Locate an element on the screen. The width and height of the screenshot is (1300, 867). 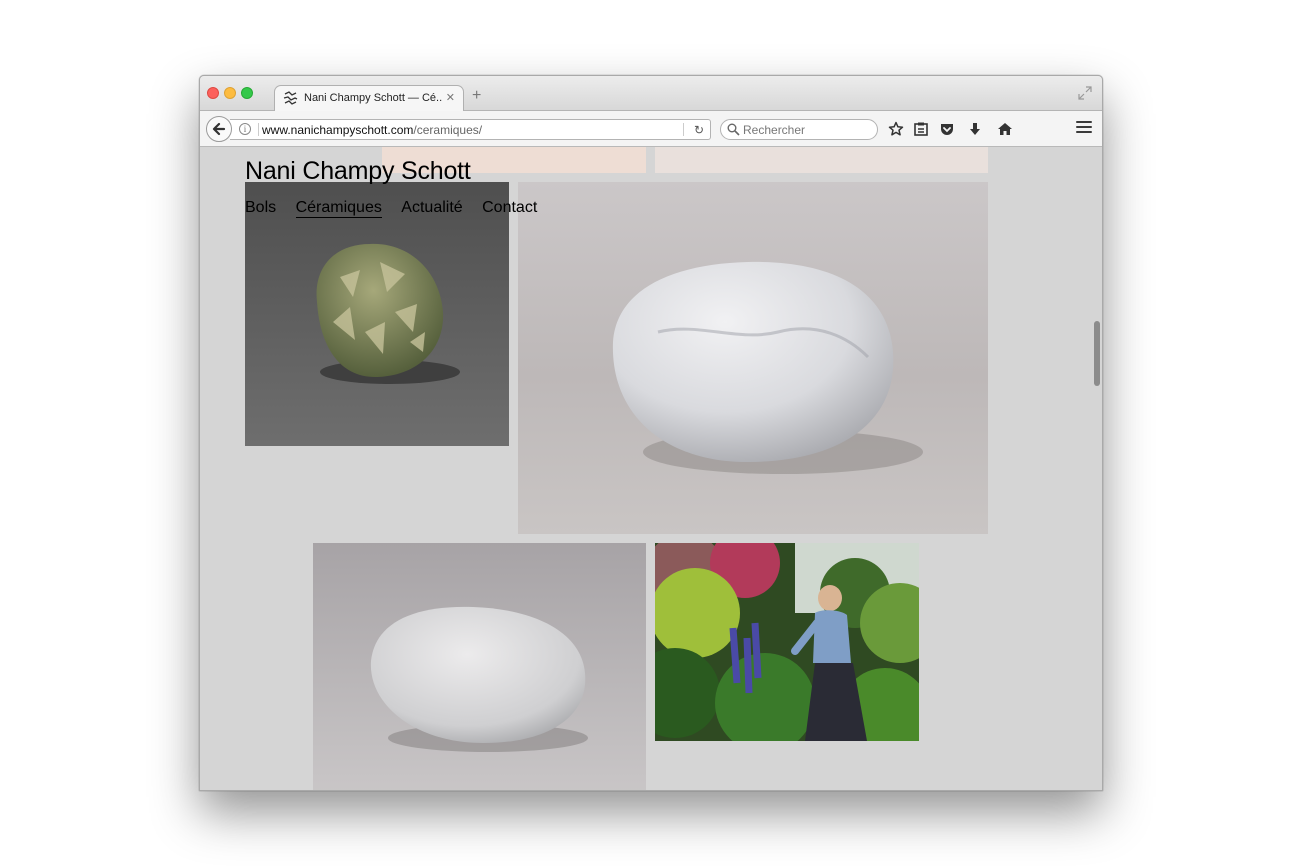
search-bar: Rechercher is located at coordinates (799, 129).